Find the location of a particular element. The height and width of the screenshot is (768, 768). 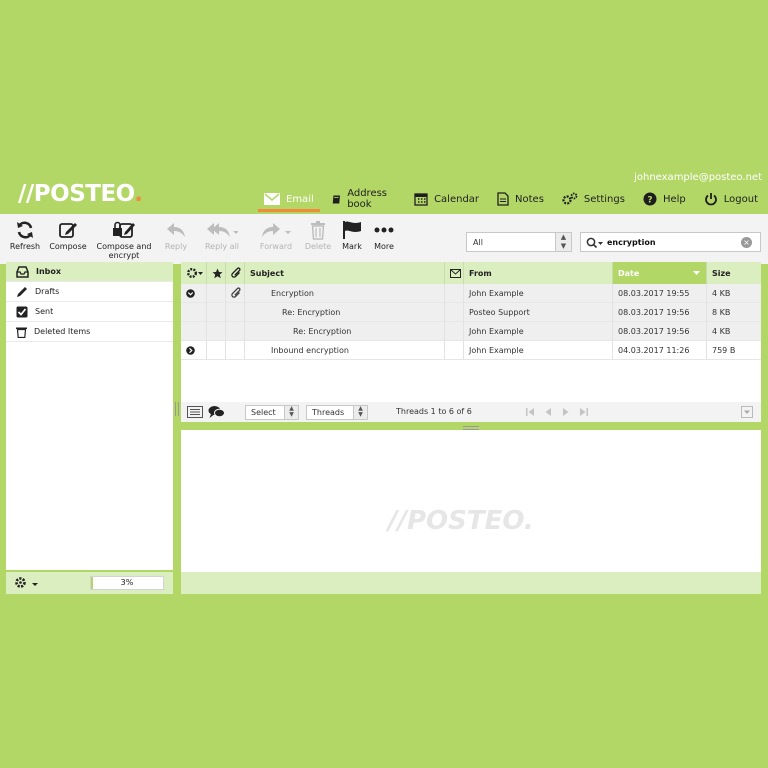

reply-button: Reply is located at coordinates (176, 234).